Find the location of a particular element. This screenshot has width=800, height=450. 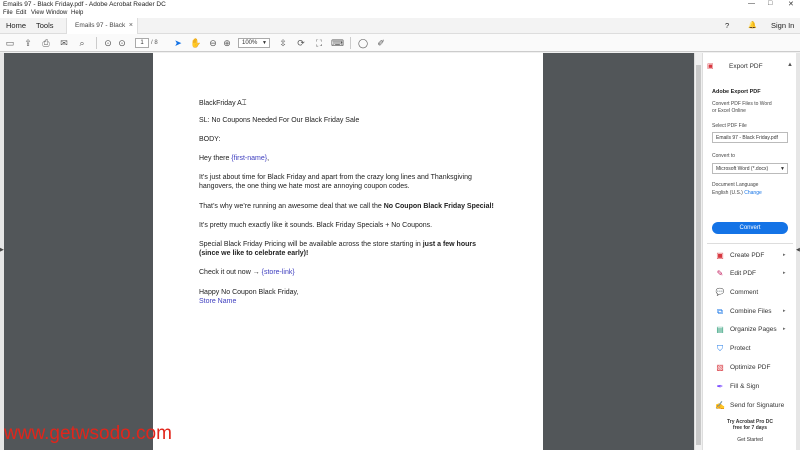

tool-send-for-signature: ✍ Send for Signature is located at coordinates (750, 406).